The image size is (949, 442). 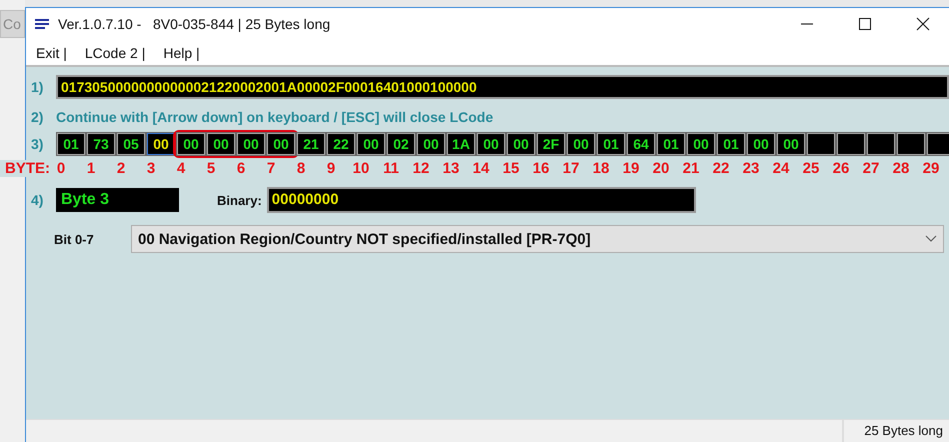 I want to click on byte-index: 5, so click(x=211, y=168).